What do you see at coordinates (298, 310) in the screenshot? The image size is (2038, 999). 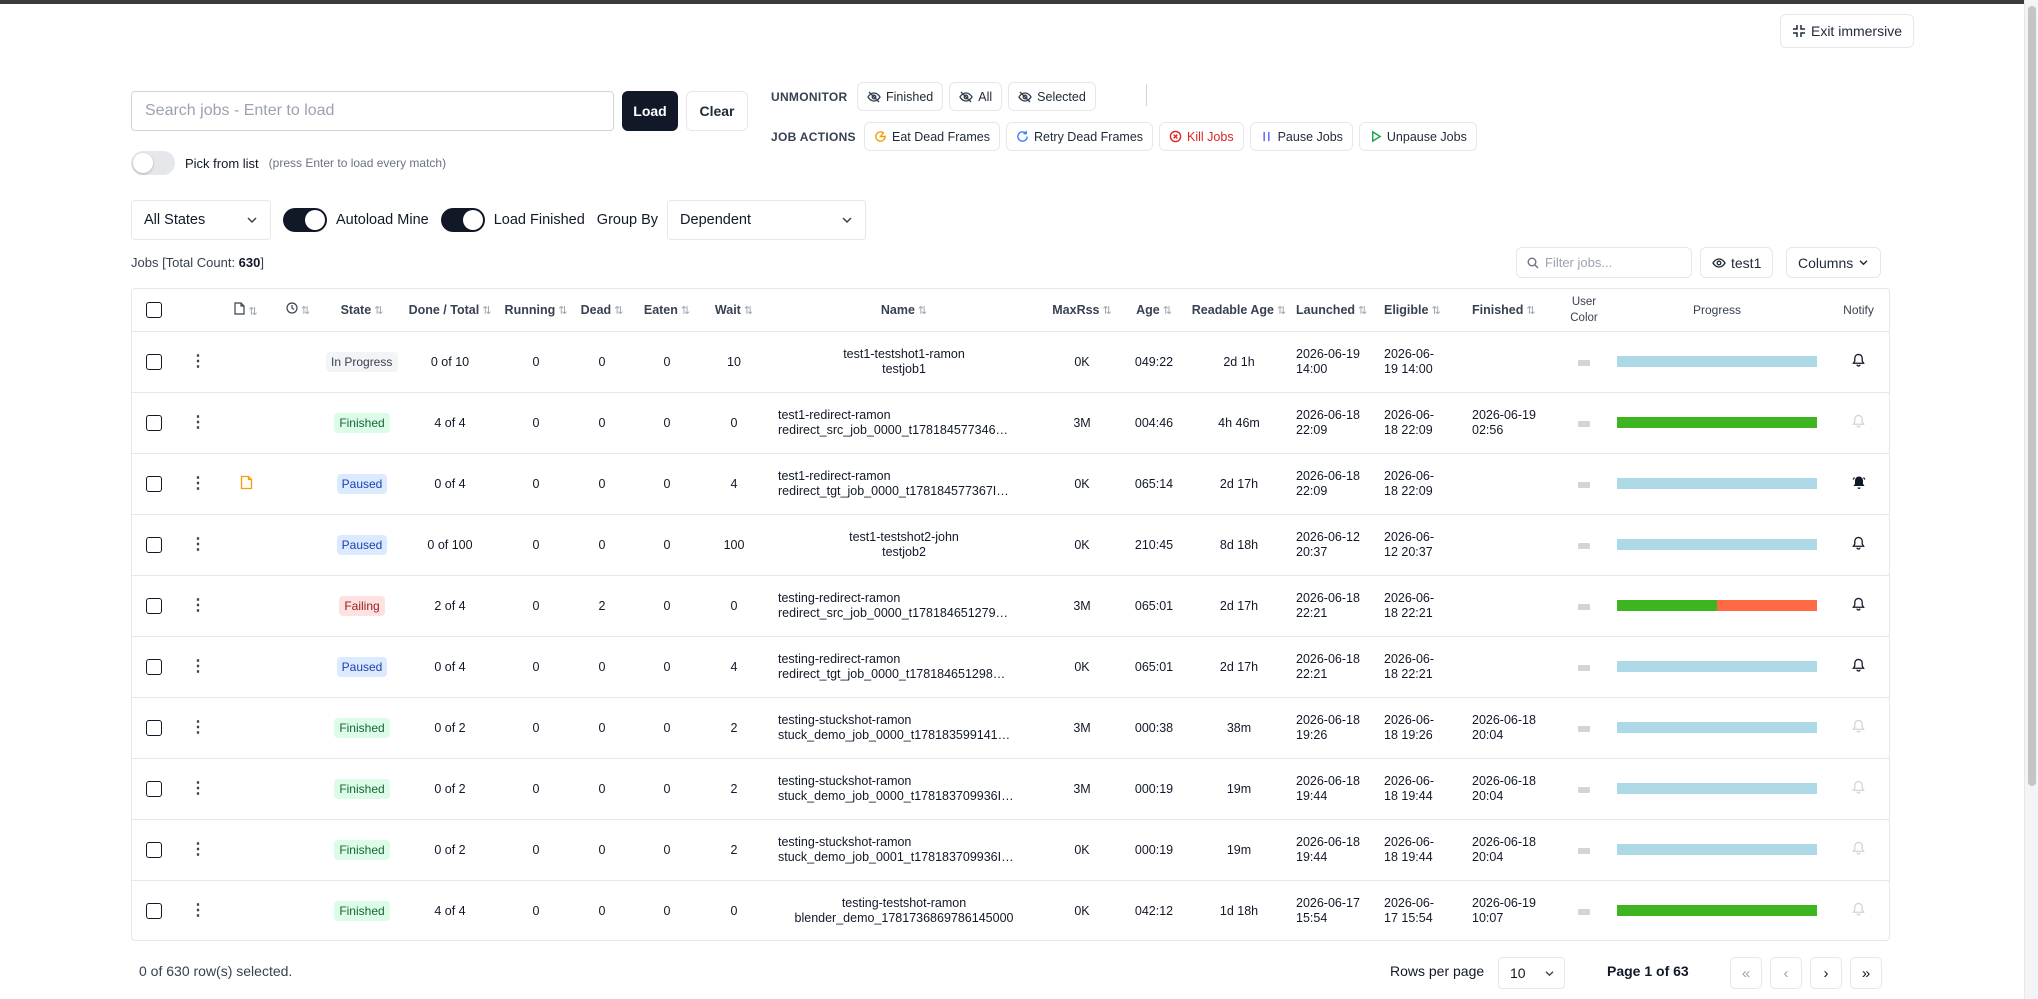 I see `time-column-header: ⇅` at bounding box center [298, 310].